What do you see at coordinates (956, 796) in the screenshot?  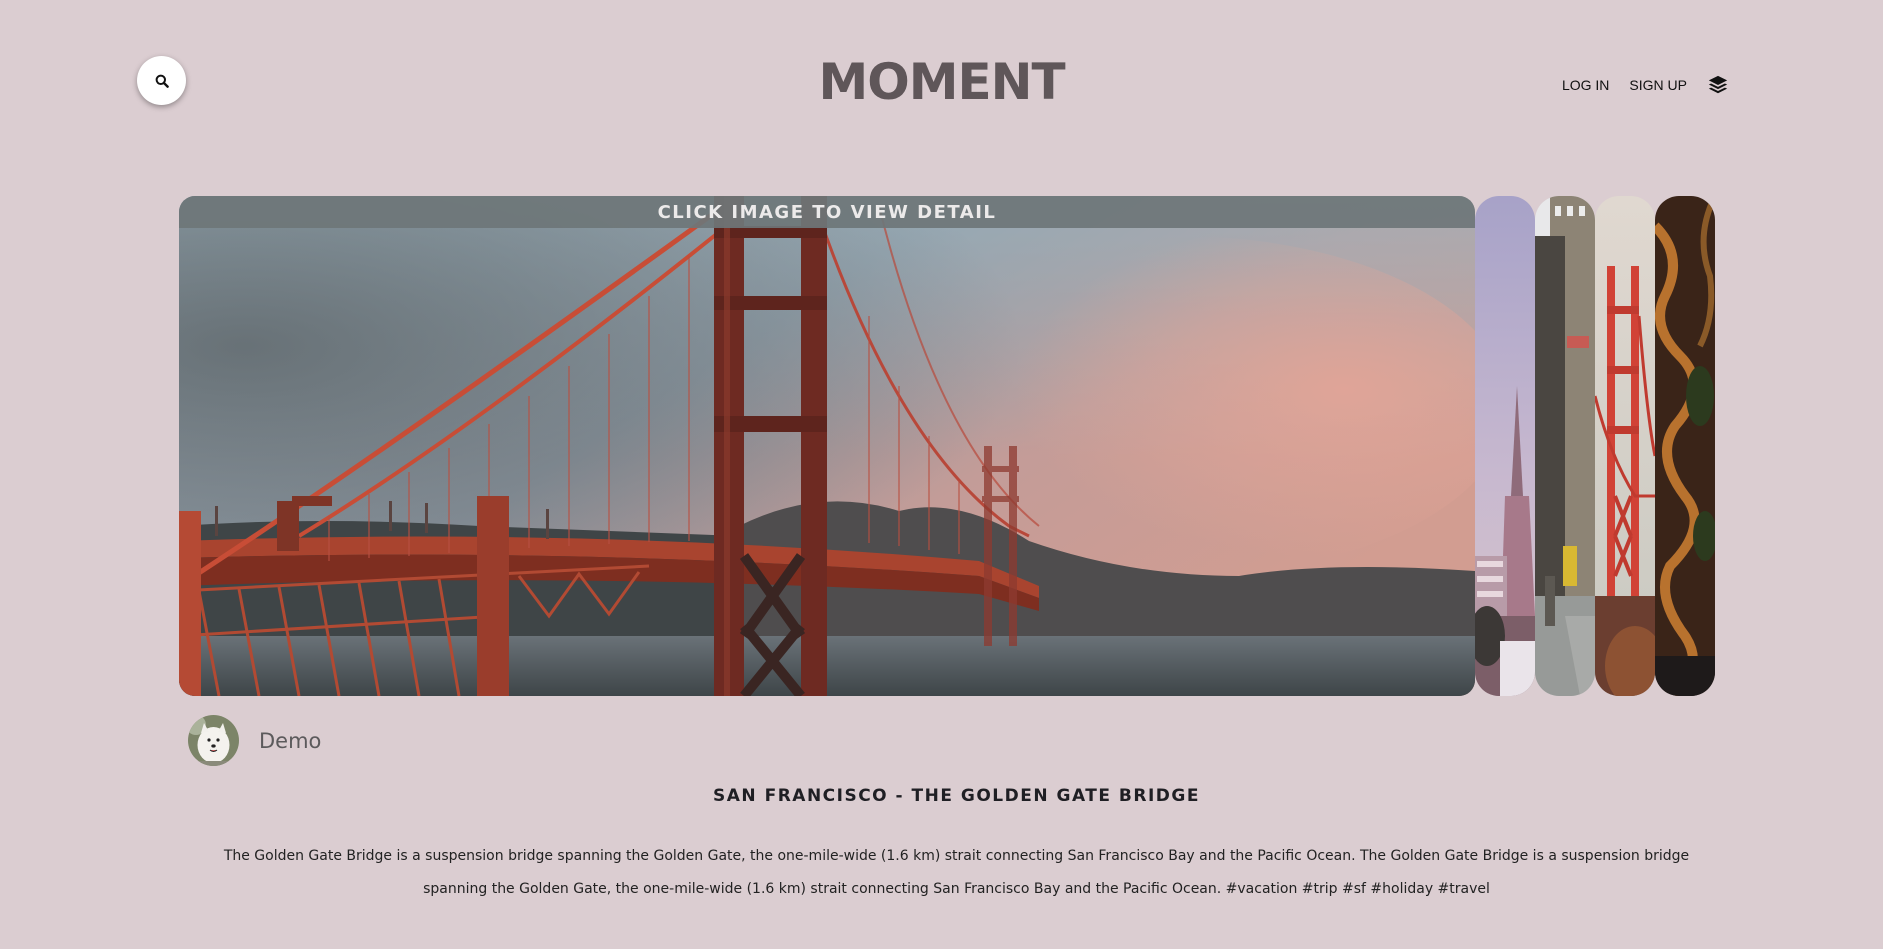 I see `post-title: SAN FRANCISCO - THE GOLDEN GATE BRIDGE` at bounding box center [956, 796].